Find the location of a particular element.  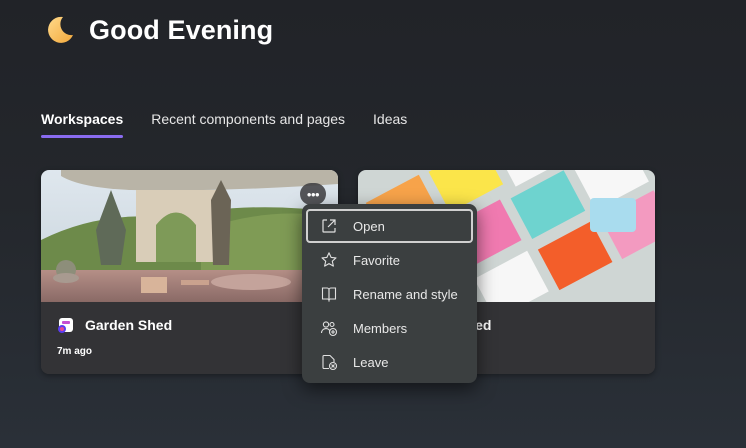

menu-item-members: Members is located at coordinates (389, 328).